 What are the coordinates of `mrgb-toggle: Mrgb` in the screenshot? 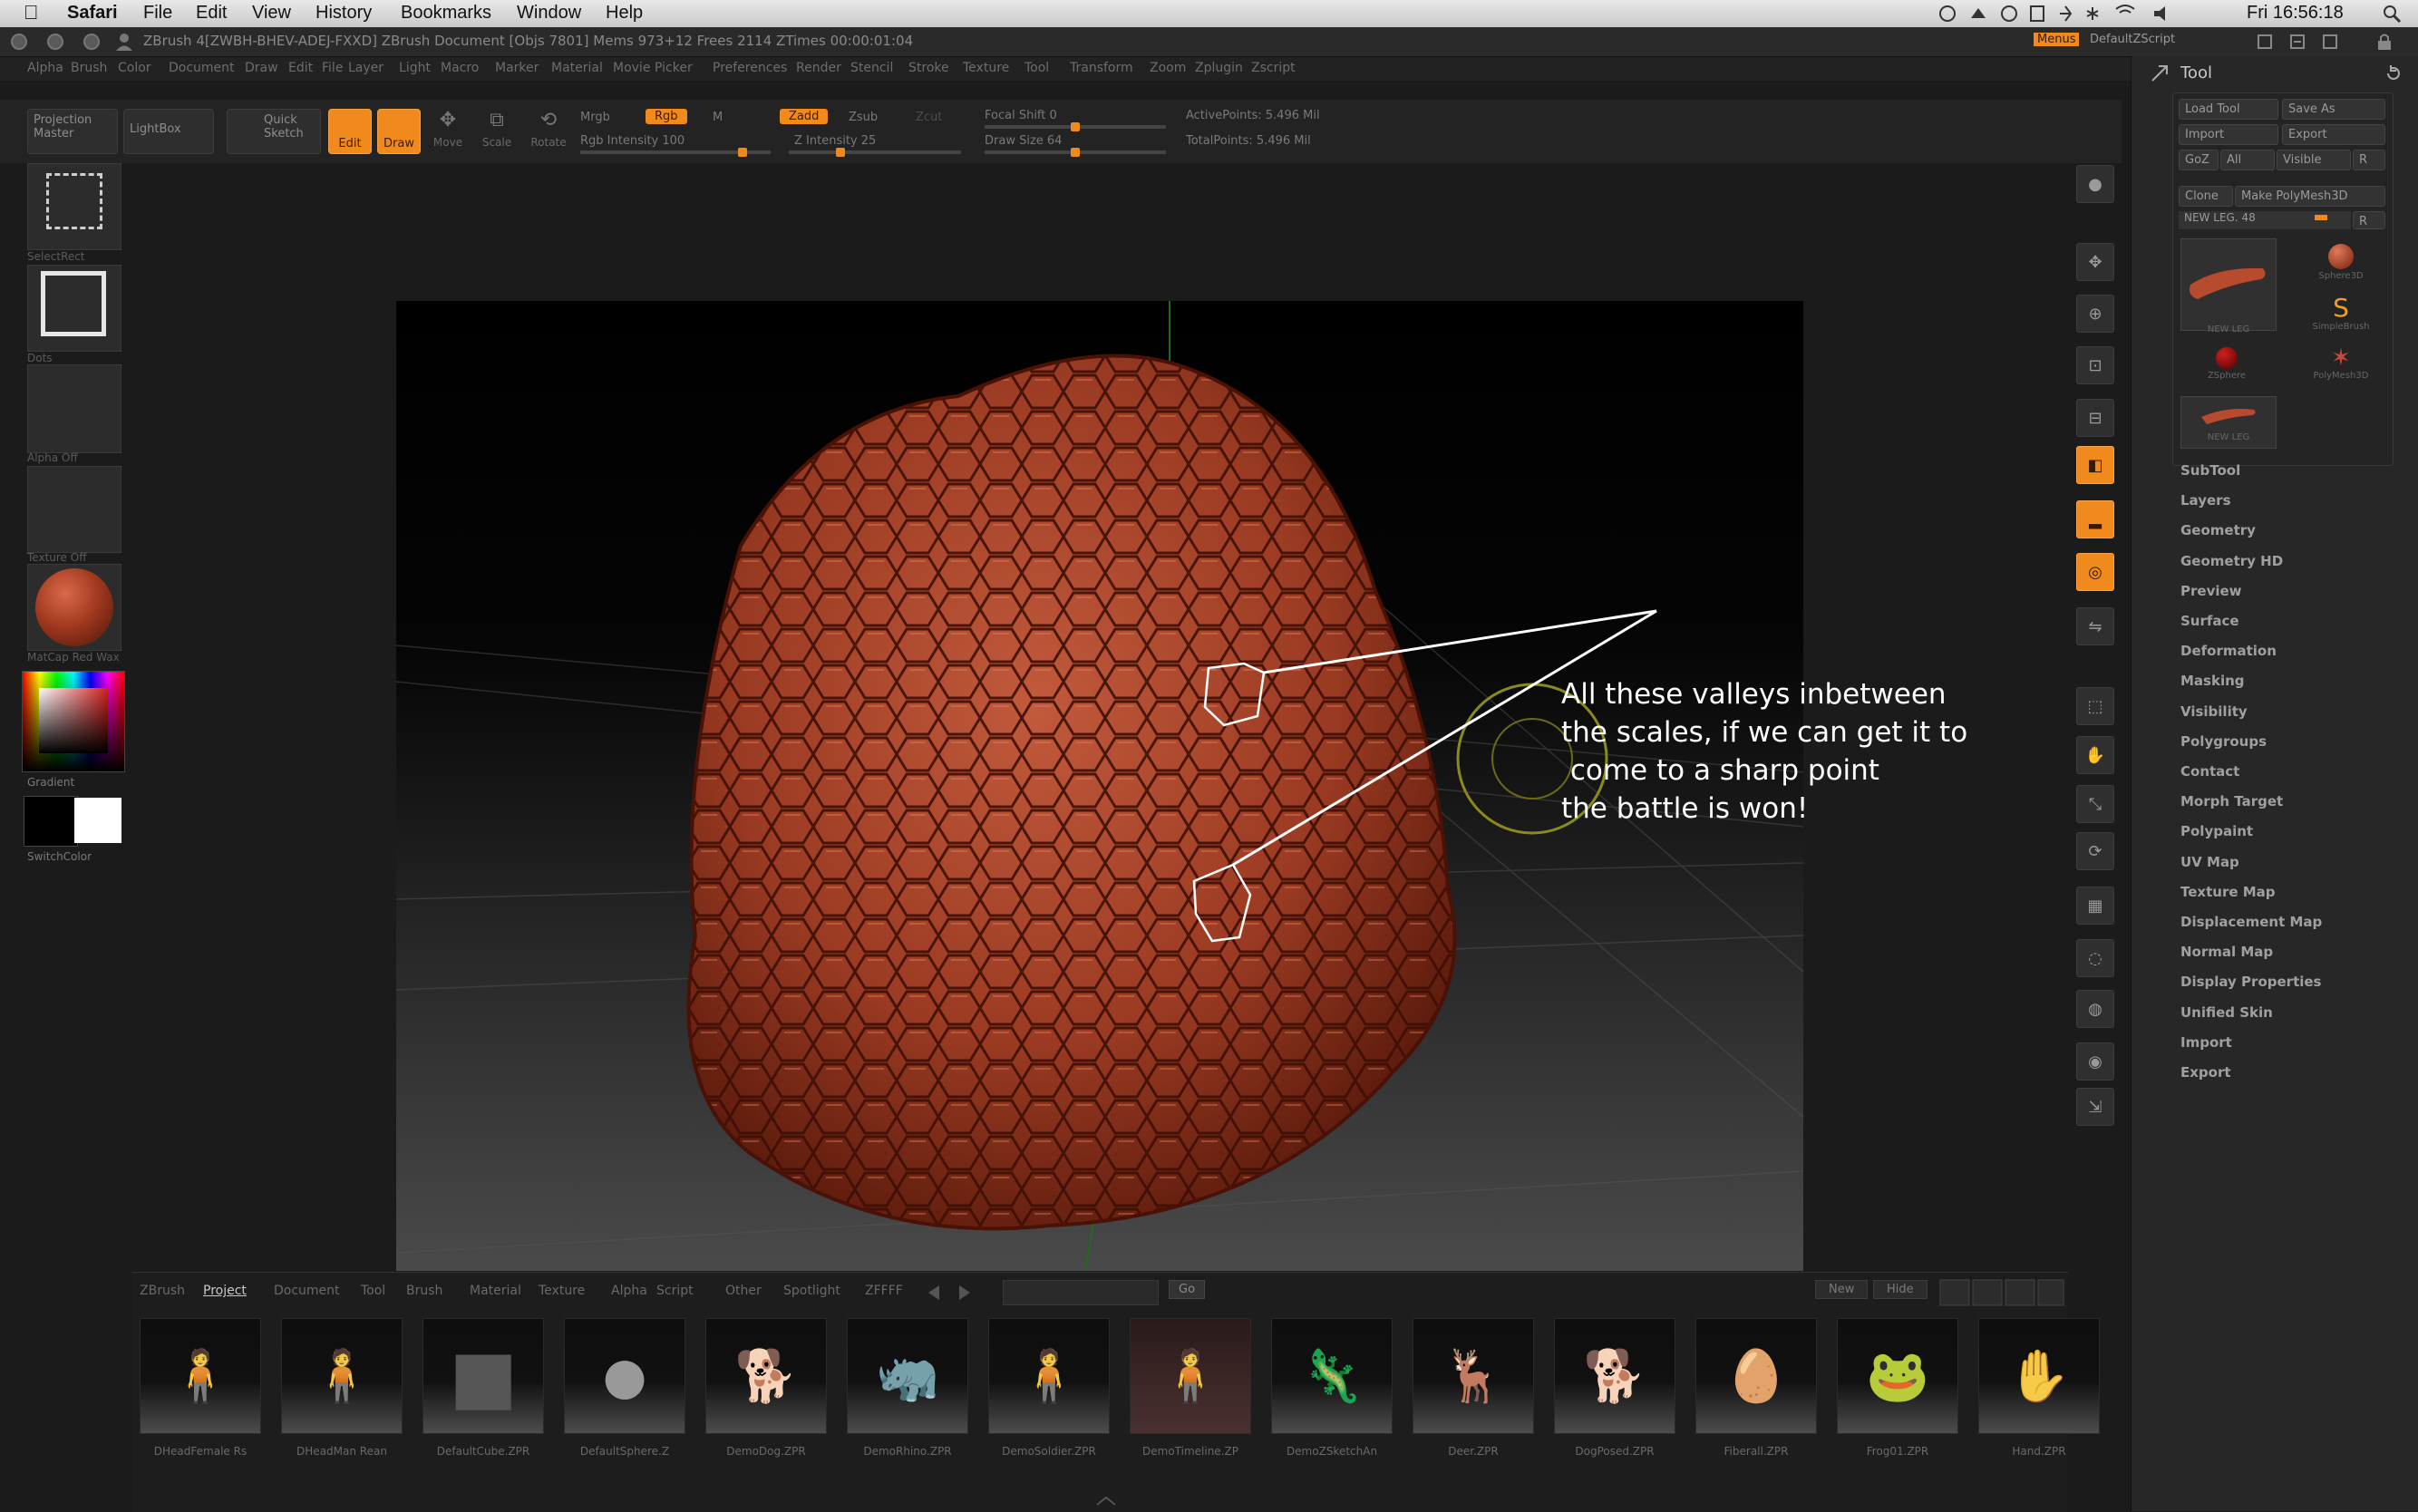 It's located at (595, 117).